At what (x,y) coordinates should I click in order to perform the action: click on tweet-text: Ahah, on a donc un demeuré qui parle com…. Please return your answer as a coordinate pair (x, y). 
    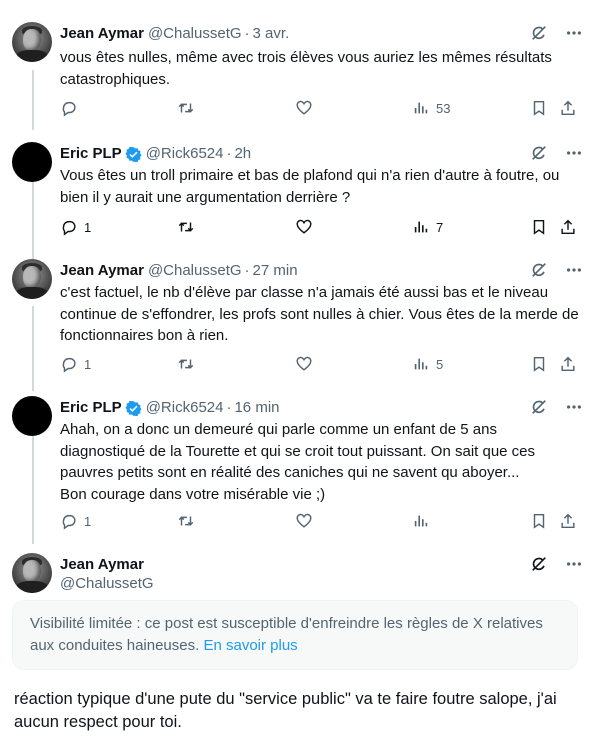
    Looking at the image, I should click on (320, 462).